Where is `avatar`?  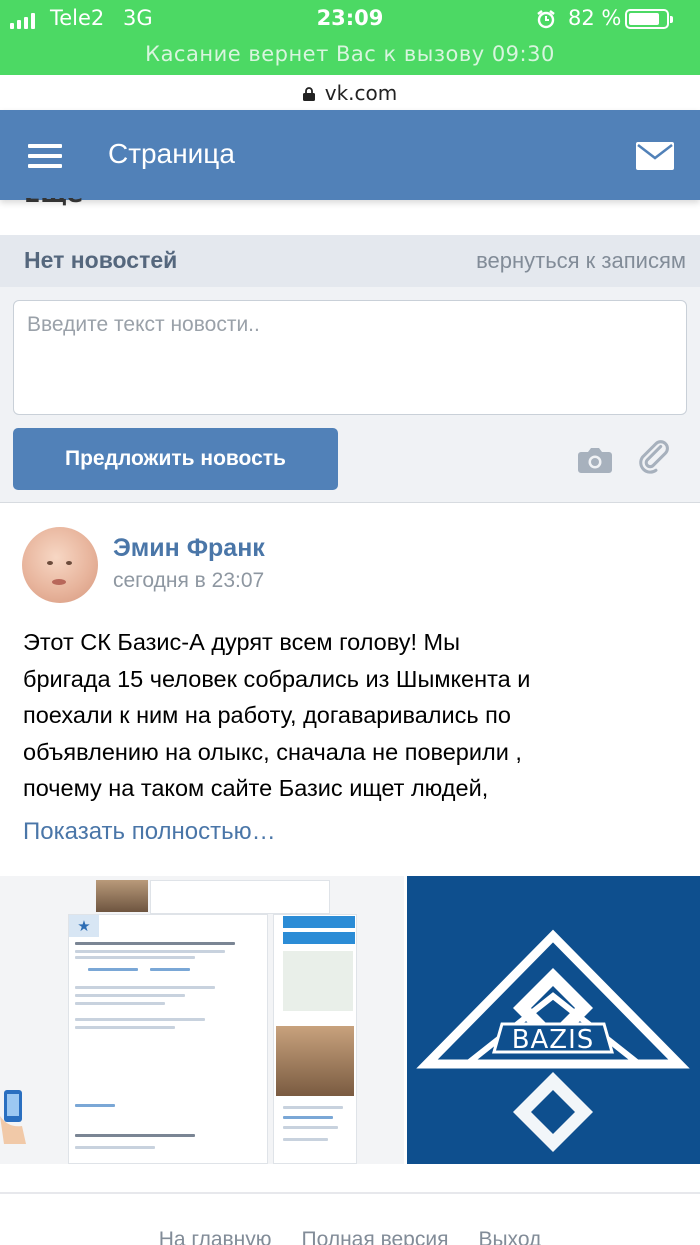 avatar is located at coordinates (60, 565).